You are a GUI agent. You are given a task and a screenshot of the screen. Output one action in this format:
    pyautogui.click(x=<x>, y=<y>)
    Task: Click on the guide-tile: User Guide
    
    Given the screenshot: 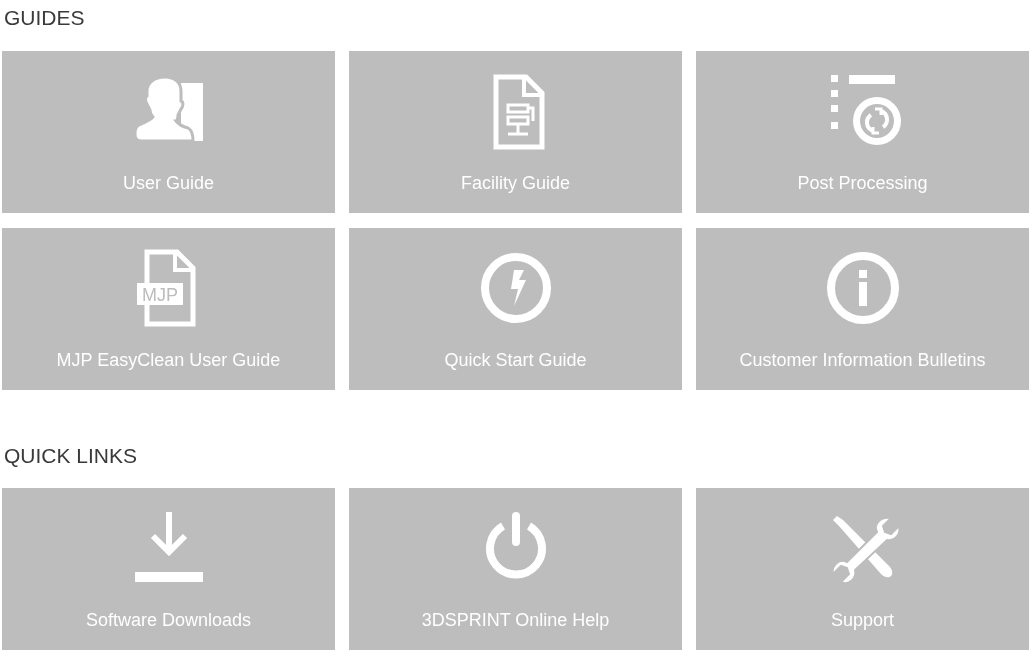 What is the action you would take?
    pyautogui.click(x=168, y=132)
    